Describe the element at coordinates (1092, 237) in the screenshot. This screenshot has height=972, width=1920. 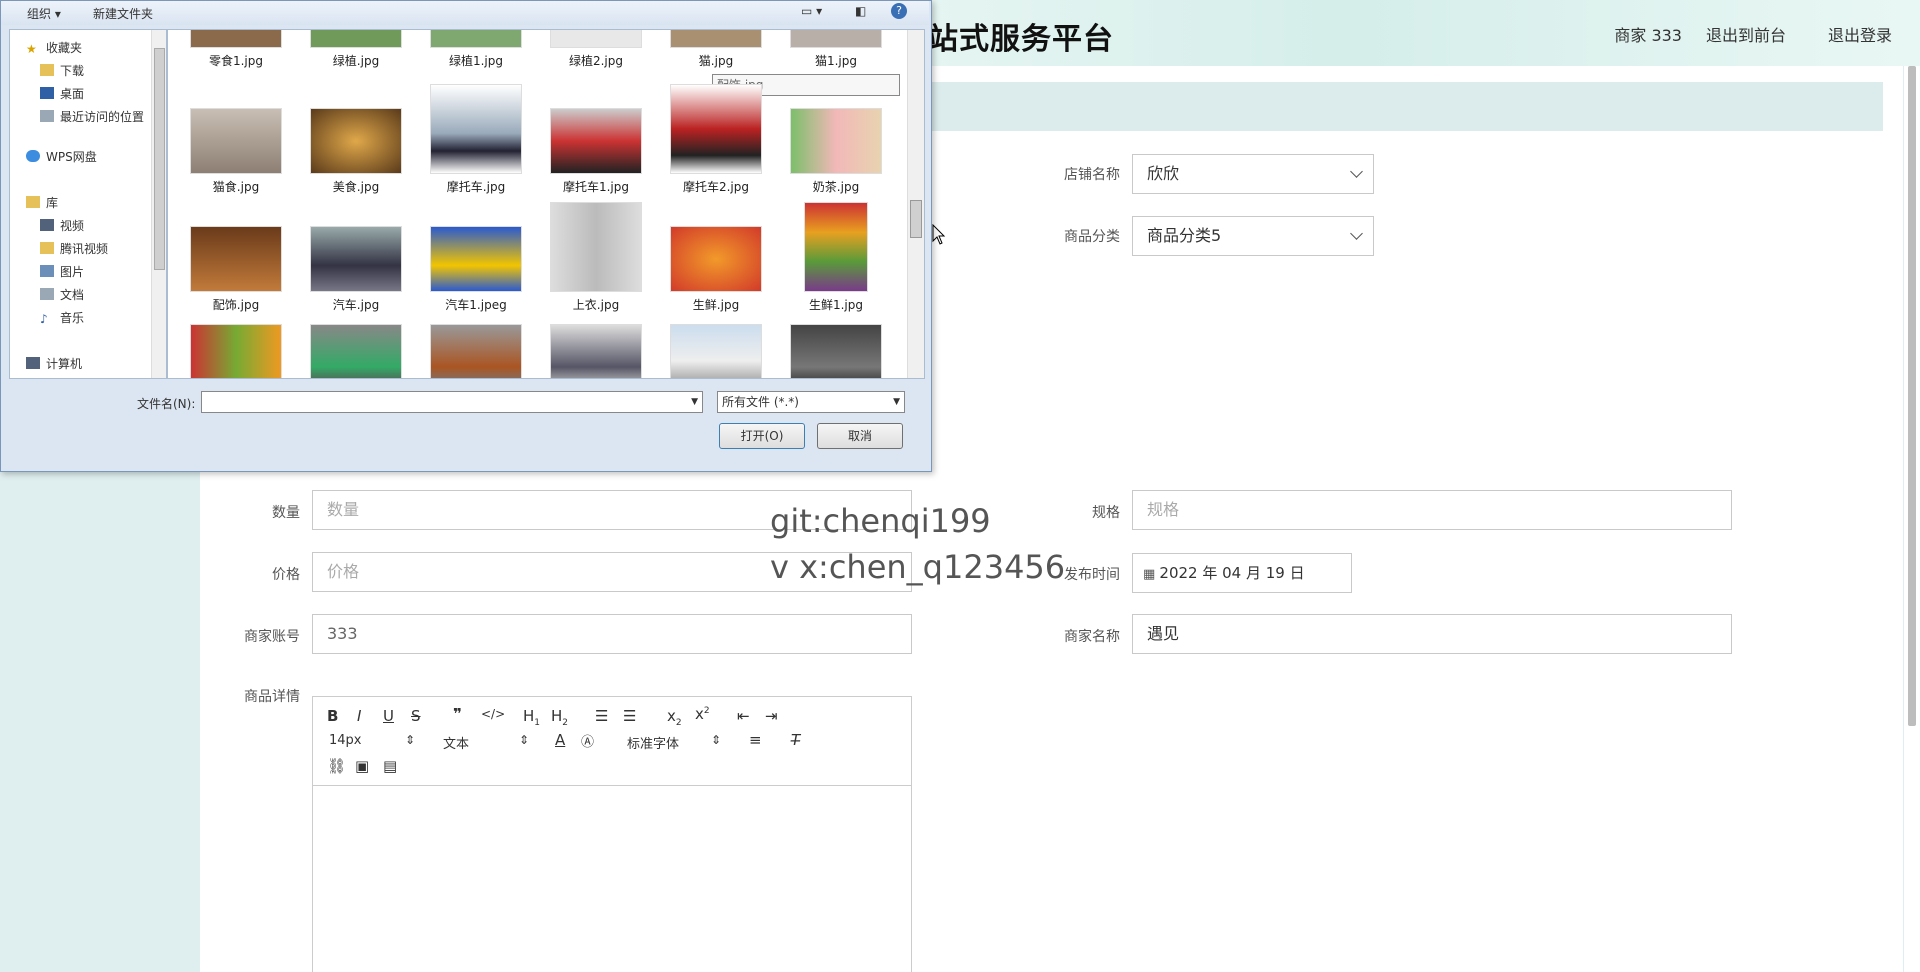
I see `category-label: 商品分类` at that location.